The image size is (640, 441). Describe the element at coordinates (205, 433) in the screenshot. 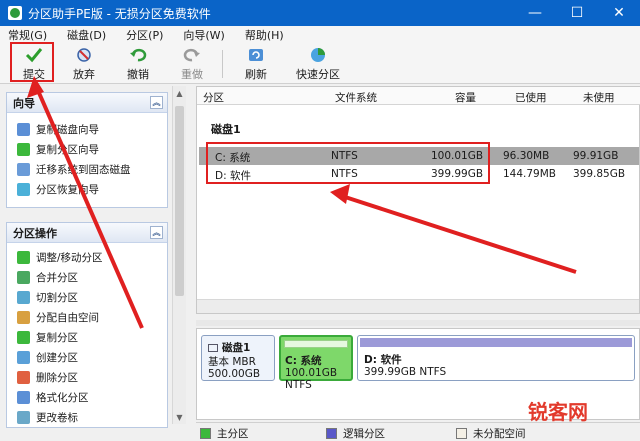

I see `legend-swatch` at that location.